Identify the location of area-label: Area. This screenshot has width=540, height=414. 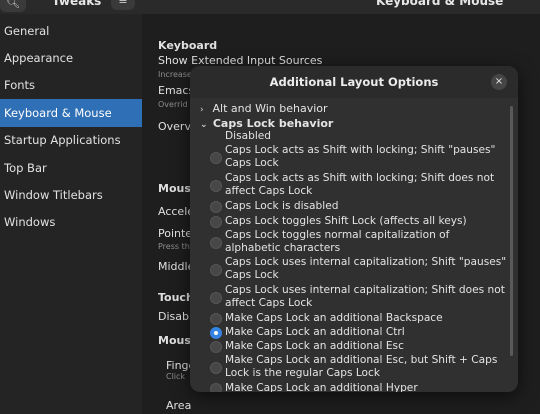
(179, 405).